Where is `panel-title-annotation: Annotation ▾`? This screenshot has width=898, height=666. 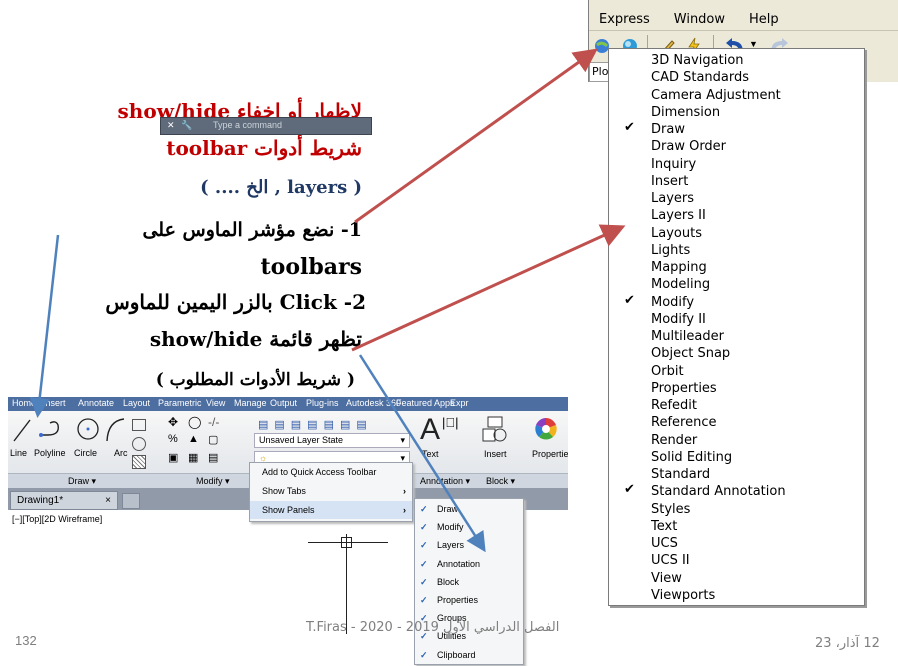 panel-title-annotation: Annotation ▾ is located at coordinates (445, 481).